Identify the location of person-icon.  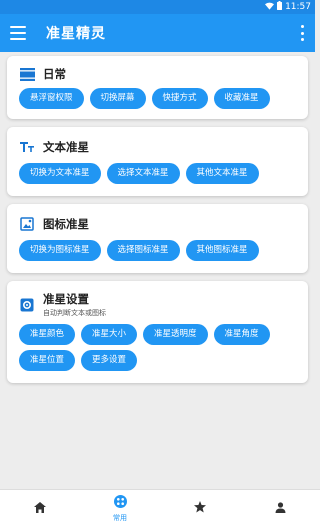
(280, 507).